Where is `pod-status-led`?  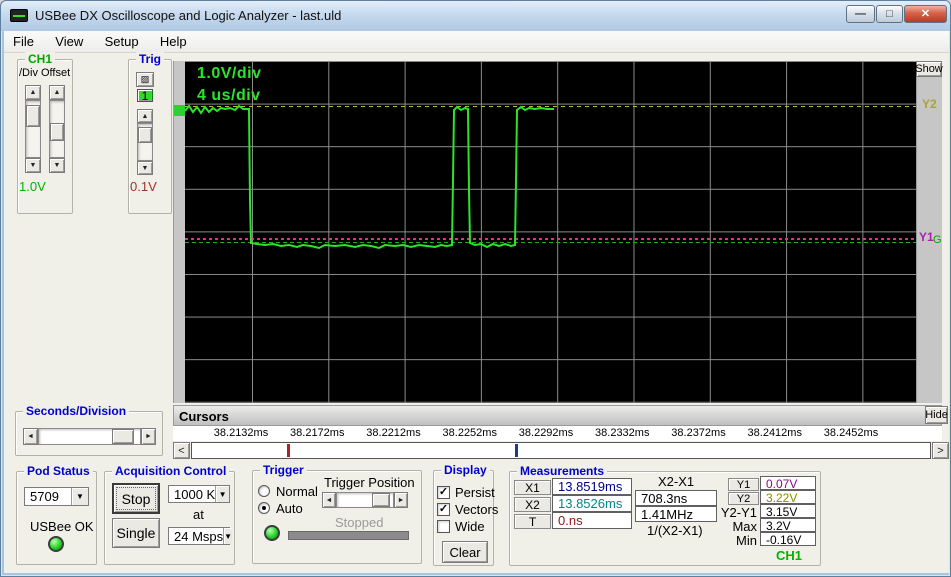 pod-status-led is located at coordinates (56, 544).